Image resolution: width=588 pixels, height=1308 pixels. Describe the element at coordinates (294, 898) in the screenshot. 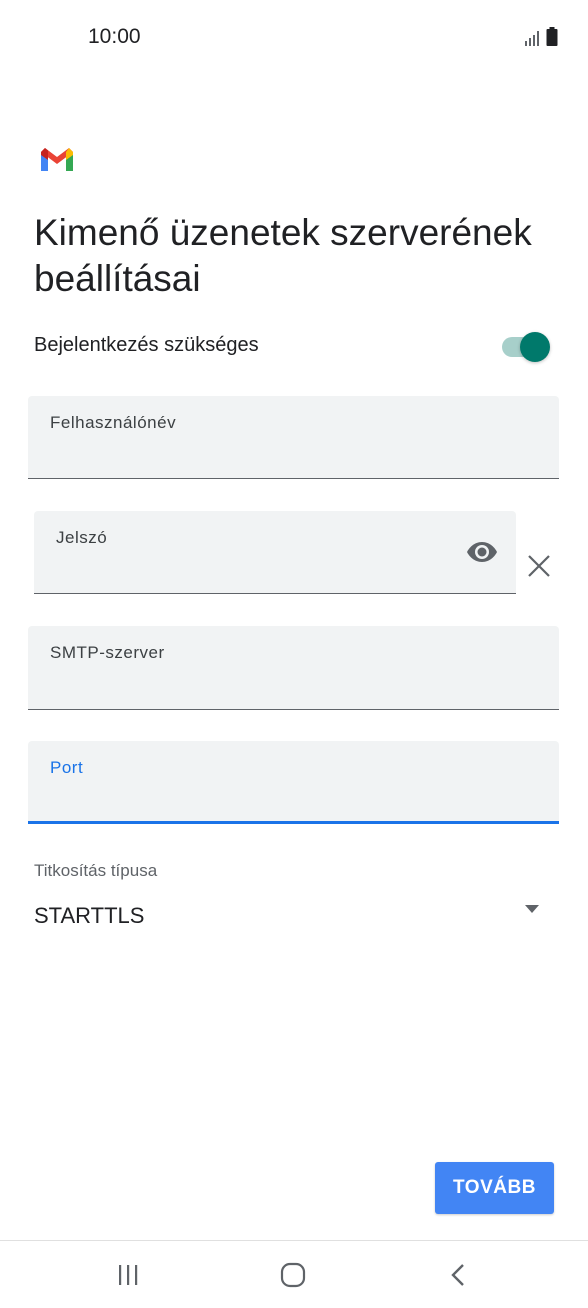

I see `encryption-type-select: Titkosítás típusa STARTTLS` at that location.